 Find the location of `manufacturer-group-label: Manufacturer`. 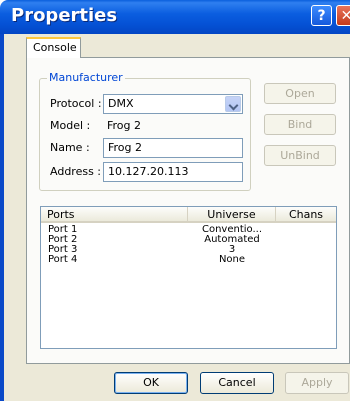

manufacturer-group-label: Manufacturer is located at coordinates (86, 77).